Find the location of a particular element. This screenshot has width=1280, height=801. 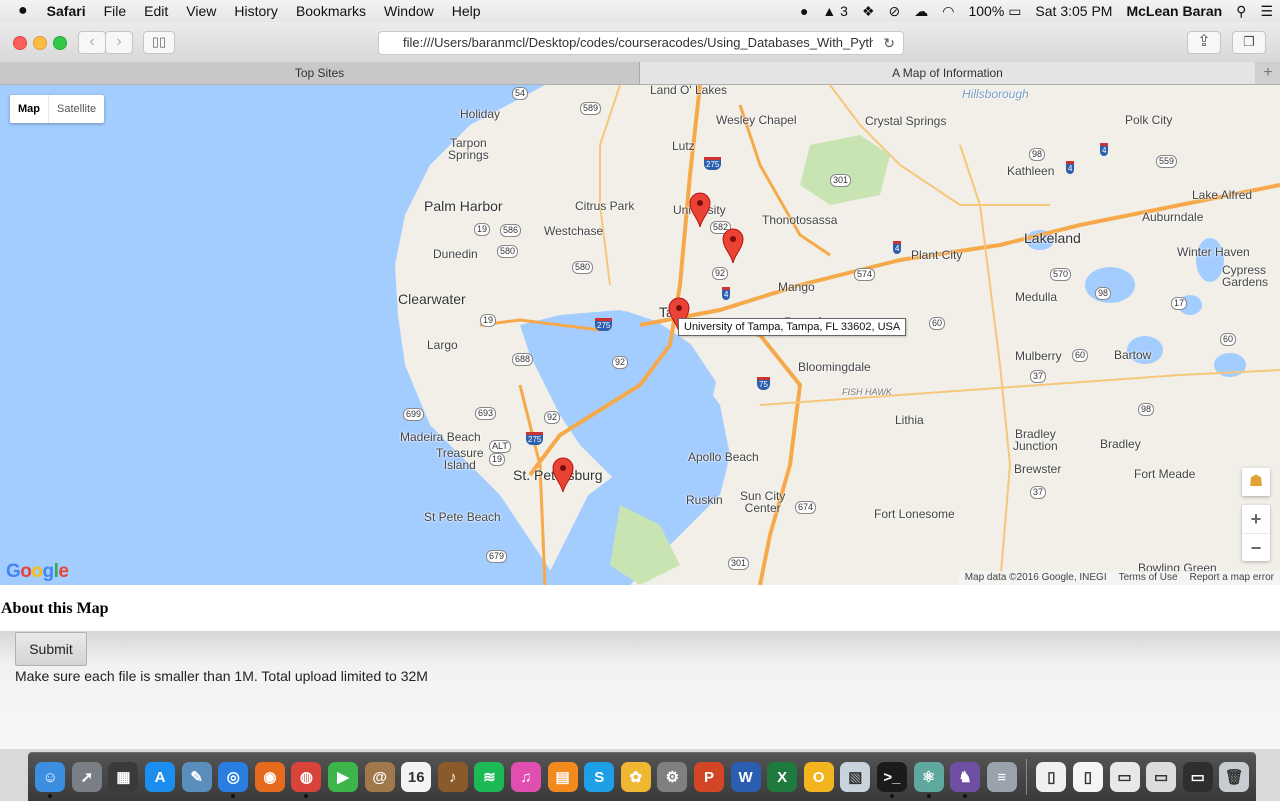

label-ruskin: Ruskin is located at coordinates (704, 500).